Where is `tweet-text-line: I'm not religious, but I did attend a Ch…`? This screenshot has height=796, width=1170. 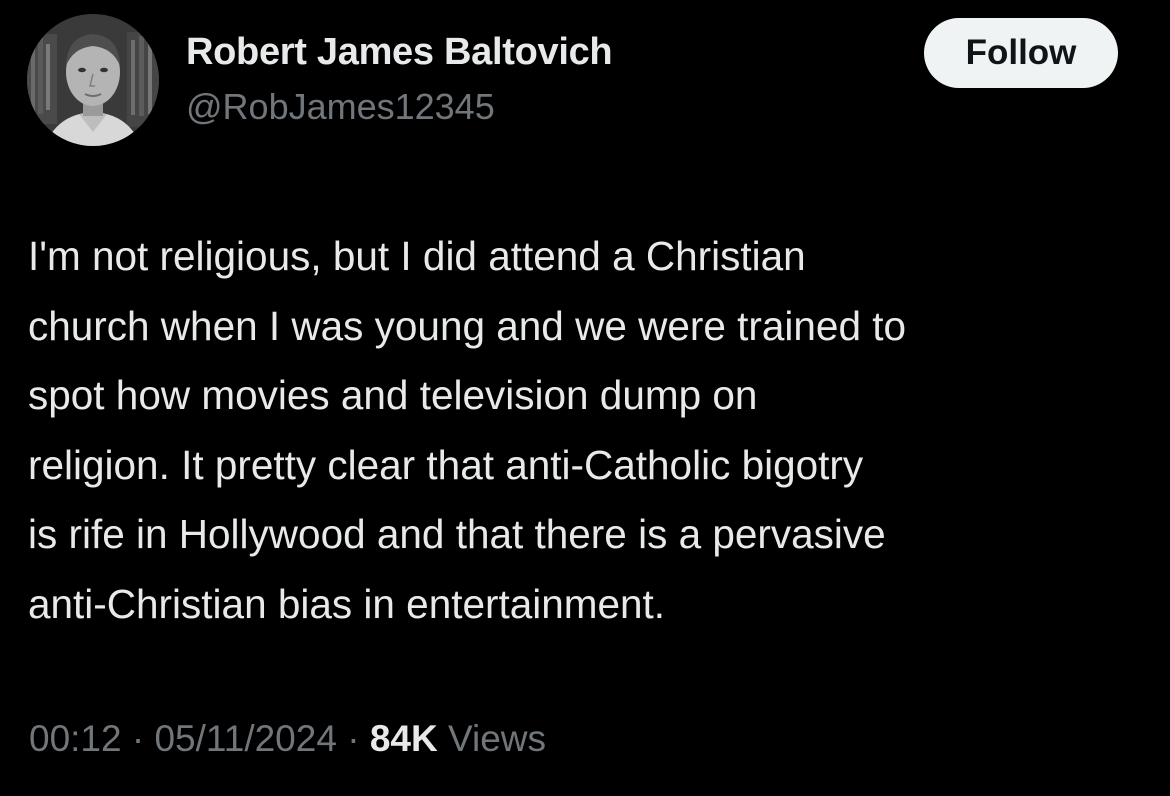
tweet-text-line: I'm not religious, but I did attend a Ch… is located at coordinates (417, 256).